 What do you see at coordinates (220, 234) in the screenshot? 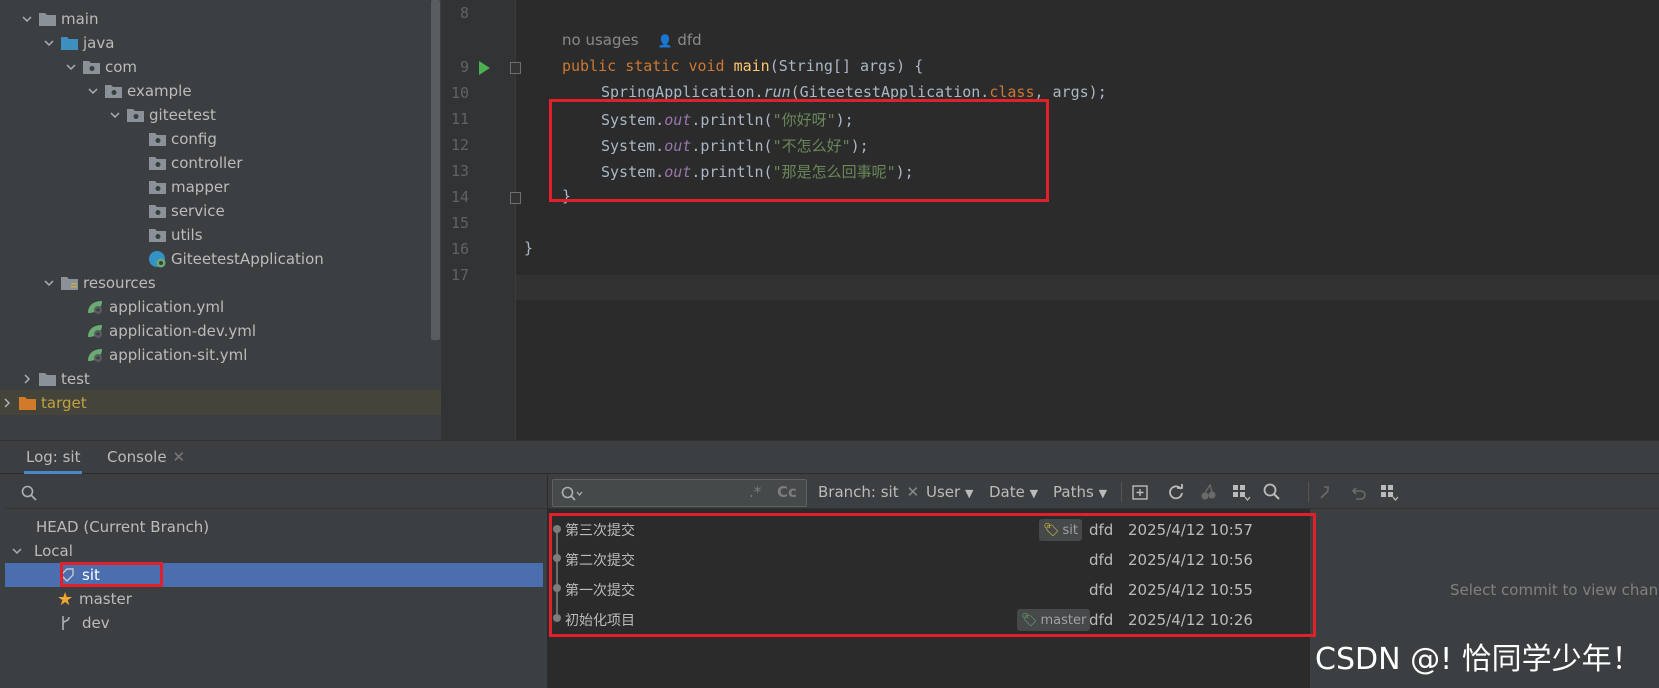
I see `tree-item-utils: utils` at bounding box center [220, 234].